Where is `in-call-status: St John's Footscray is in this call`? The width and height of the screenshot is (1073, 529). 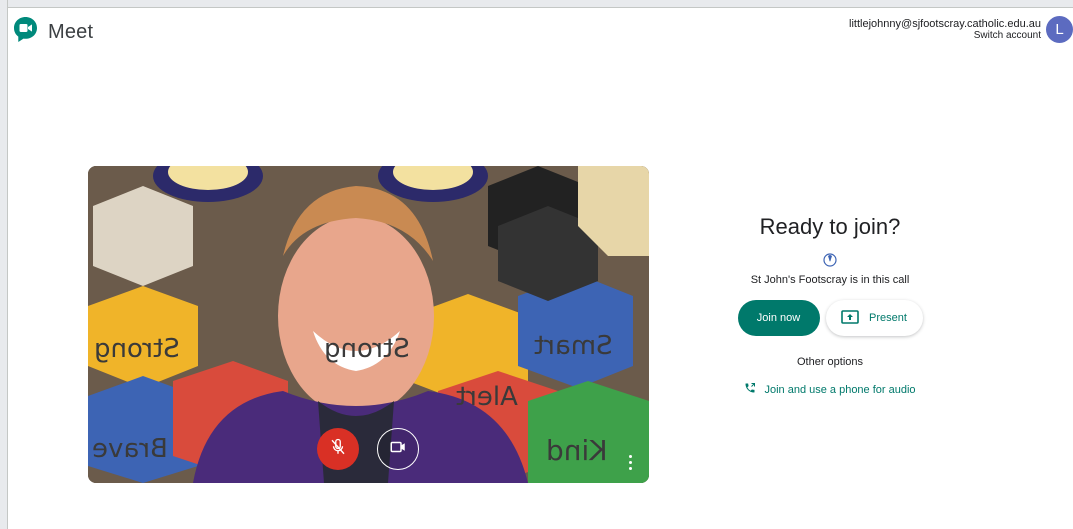
in-call-status: St John's Footscray is in this call is located at coordinates (830, 280).